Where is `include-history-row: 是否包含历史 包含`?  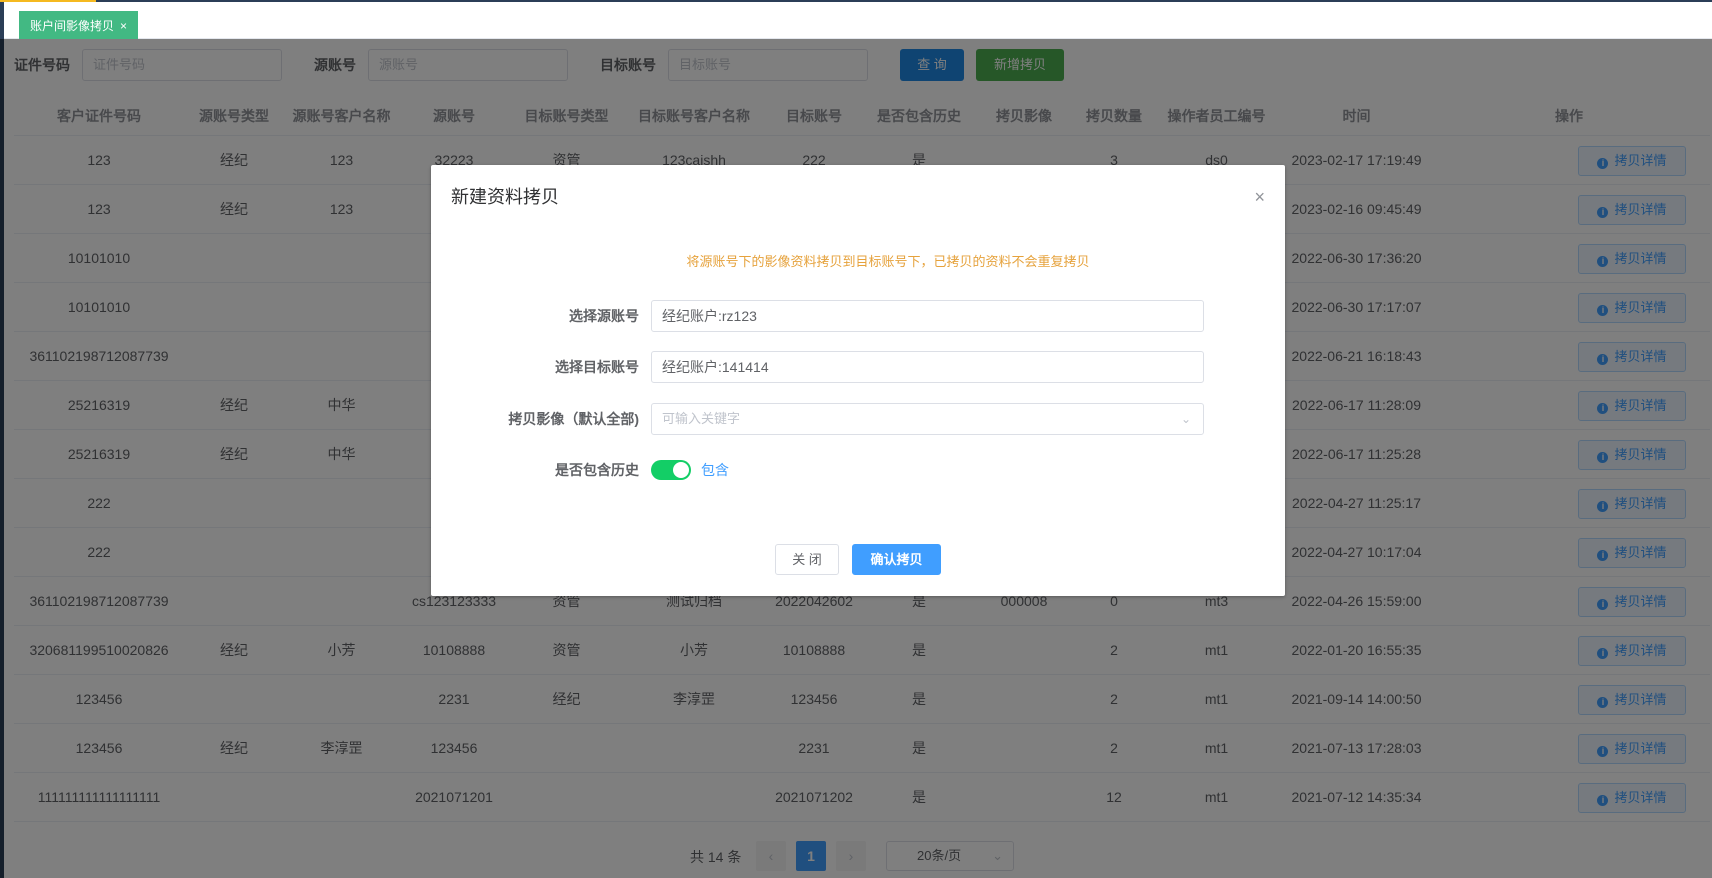
include-history-row: 是否包含历史 包含 is located at coordinates (858, 470).